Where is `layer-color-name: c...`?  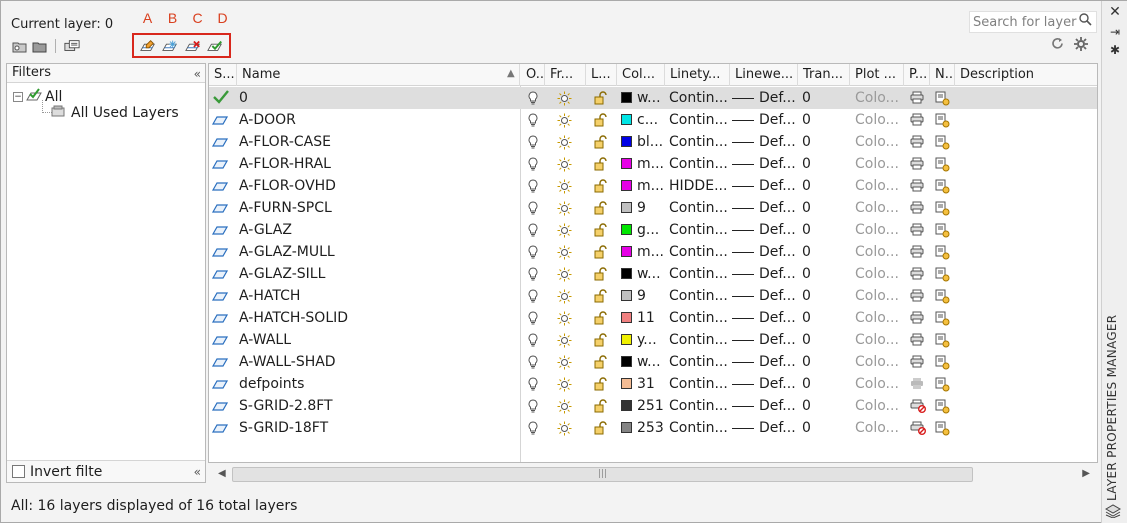 layer-color-name: c... is located at coordinates (651, 120).